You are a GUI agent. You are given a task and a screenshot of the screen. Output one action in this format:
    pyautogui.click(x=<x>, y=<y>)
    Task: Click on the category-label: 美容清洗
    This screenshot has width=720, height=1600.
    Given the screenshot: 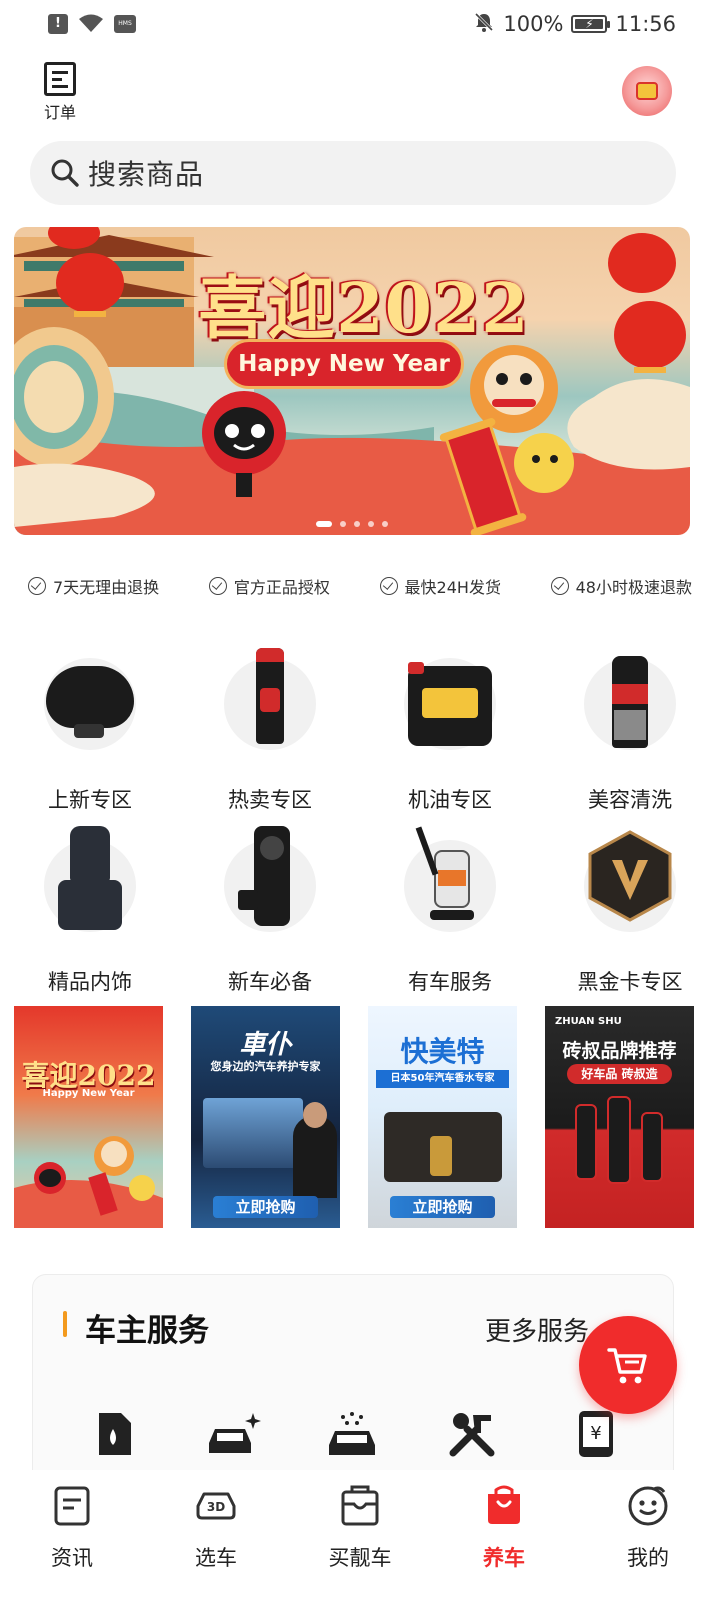 What is the action you would take?
    pyautogui.click(x=630, y=800)
    